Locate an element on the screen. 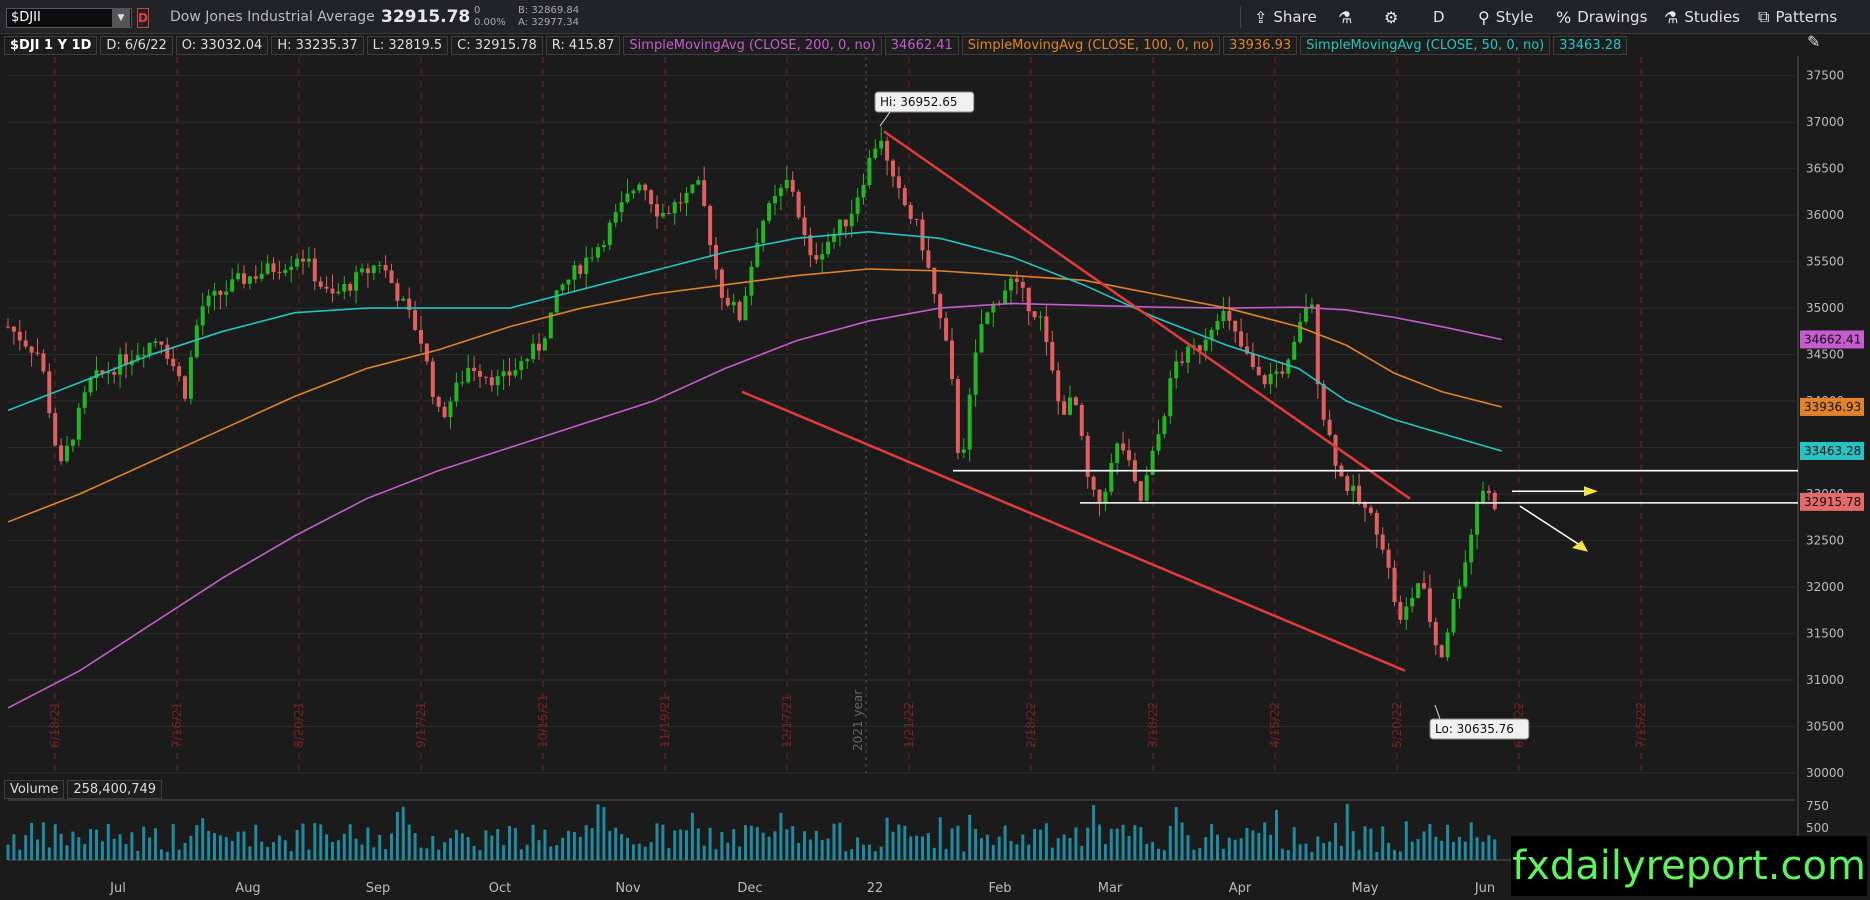 The height and width of the screenshot is (900, 1870). x-date-label: 9/17/21 is located at coordinates (421, 725).